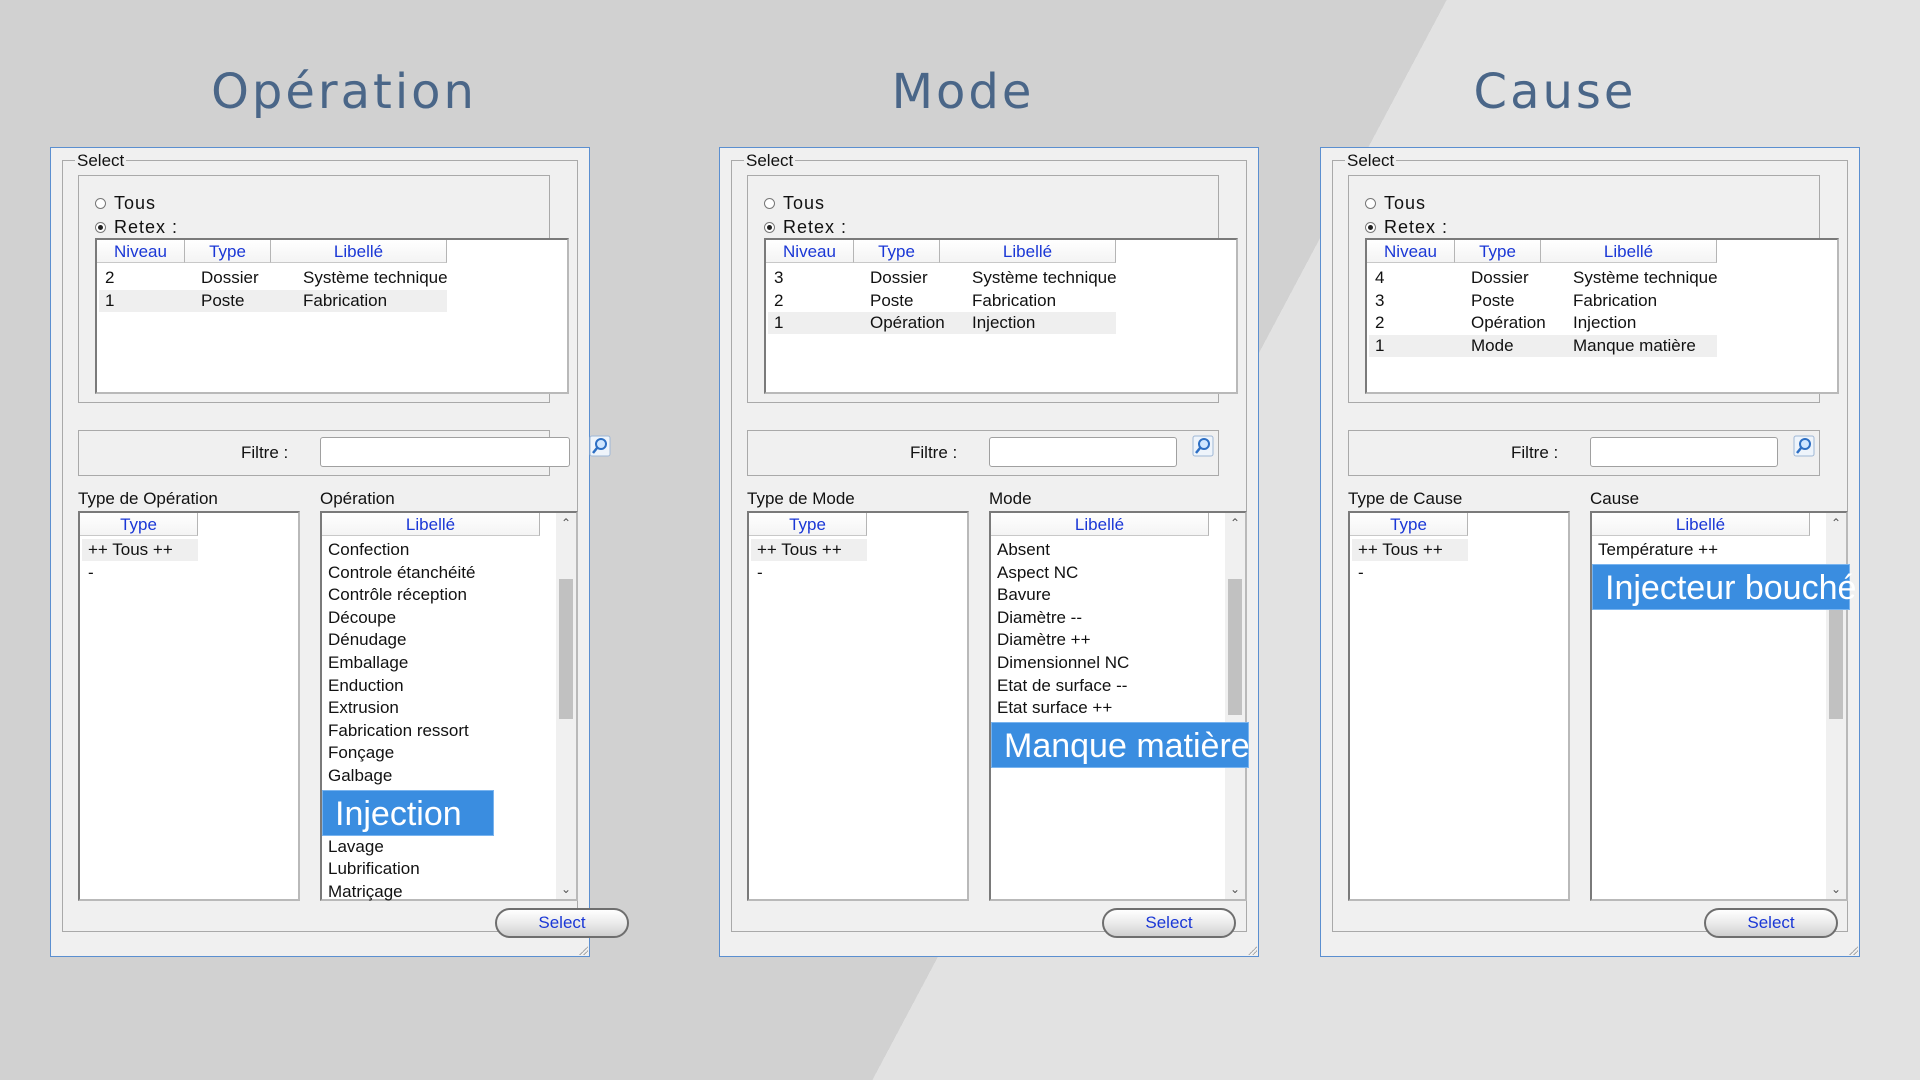 The height and width of the screenshot is (1080, 1920). Describe the element at coordinates (368, 663) in the screenshot. I see `list-item: Emballage` at that location.